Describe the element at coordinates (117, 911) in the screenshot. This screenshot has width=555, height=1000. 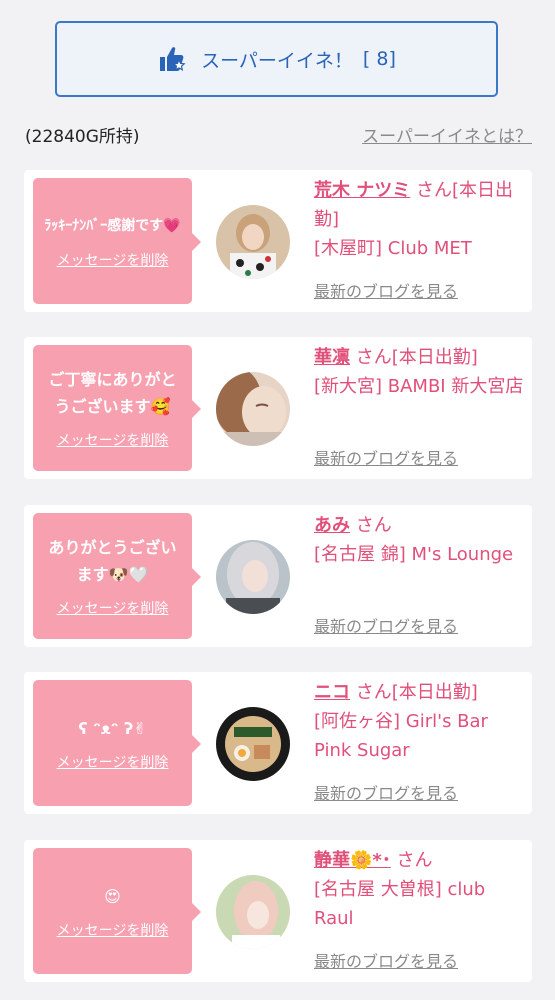
I see `message-bubble: 😍 メッセージを削除` at that location.